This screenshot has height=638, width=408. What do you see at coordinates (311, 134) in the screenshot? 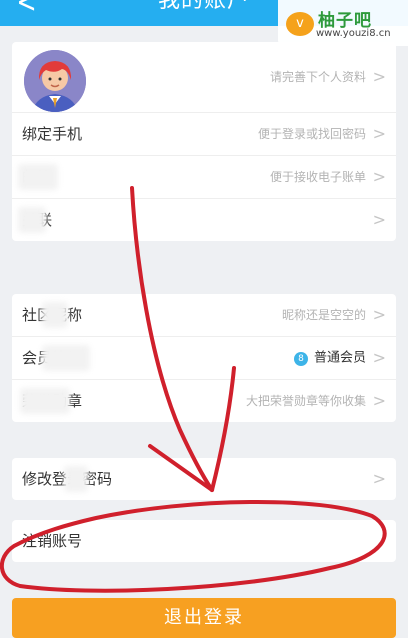
I see `row-value: 便于登录或找回密码` at bounding box center [311, 134].